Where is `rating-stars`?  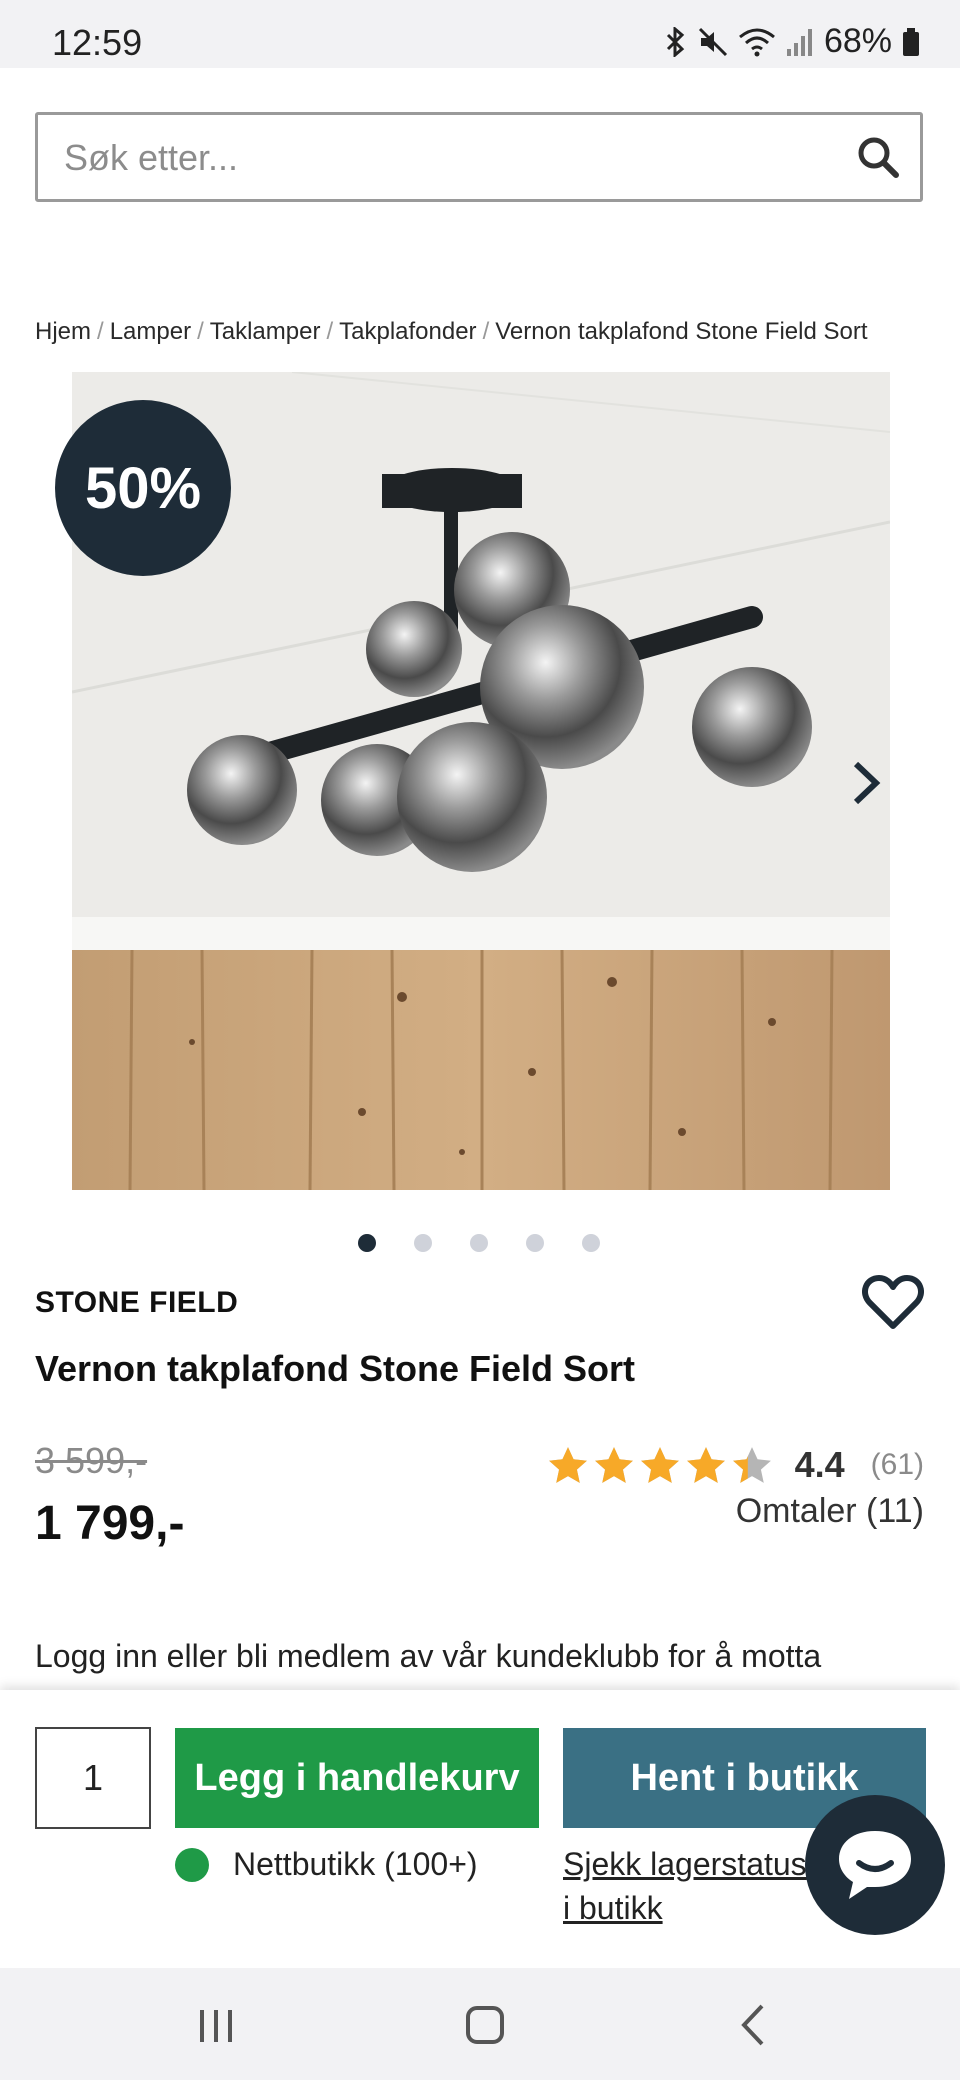
rating-stars is located at coordinates (660, 1465).